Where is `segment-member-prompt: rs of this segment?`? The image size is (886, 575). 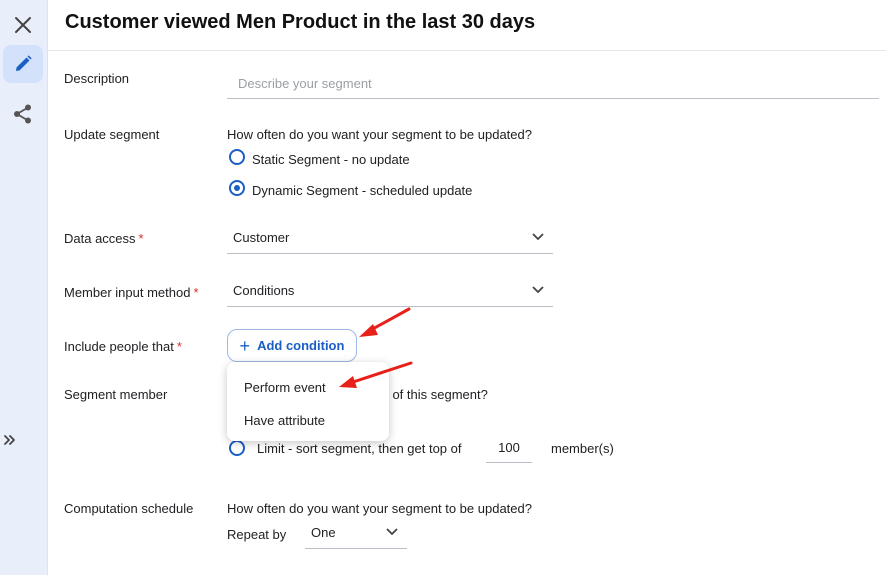
segment-member-prompt: rs of this segment? is located at coordinates (433, 394).